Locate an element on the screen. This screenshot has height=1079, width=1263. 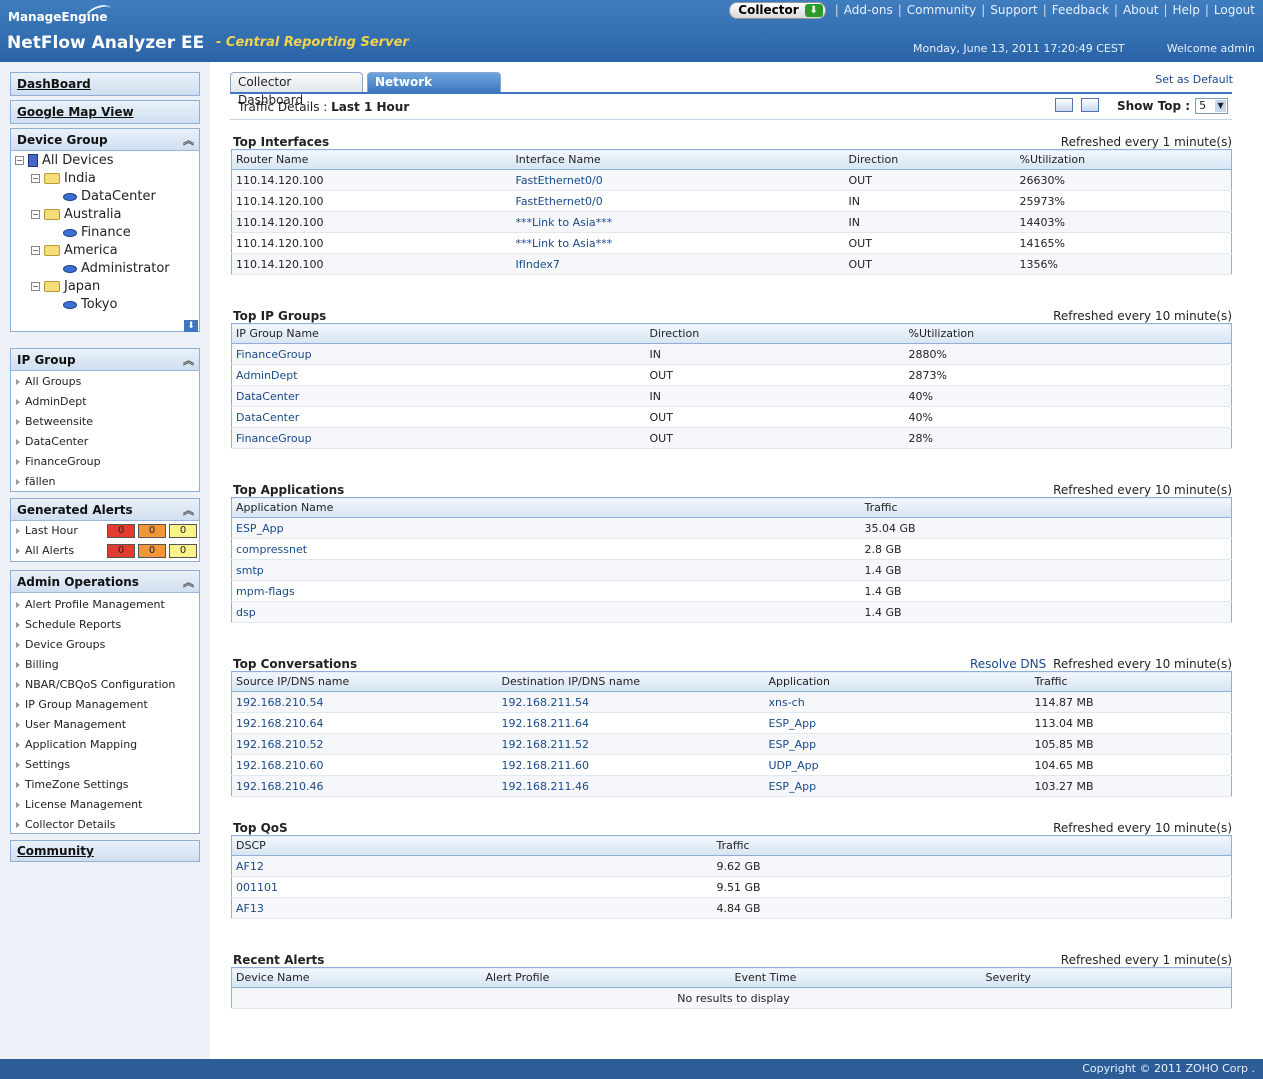
admin-item: Device Groups is located at coordinates (105, 645).